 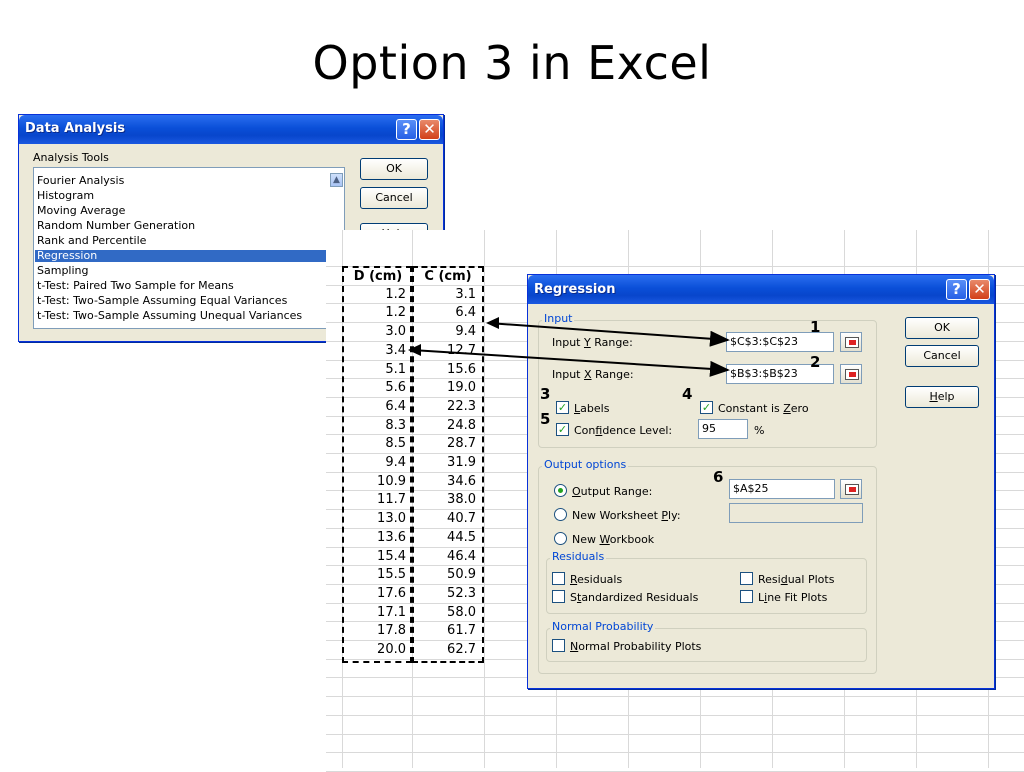 What do you see at coordinates (231, 129) in the screenshot?
I see `data-analysis-titlebar: Data Analysis ? ✕` at bounding box center [231, 129].